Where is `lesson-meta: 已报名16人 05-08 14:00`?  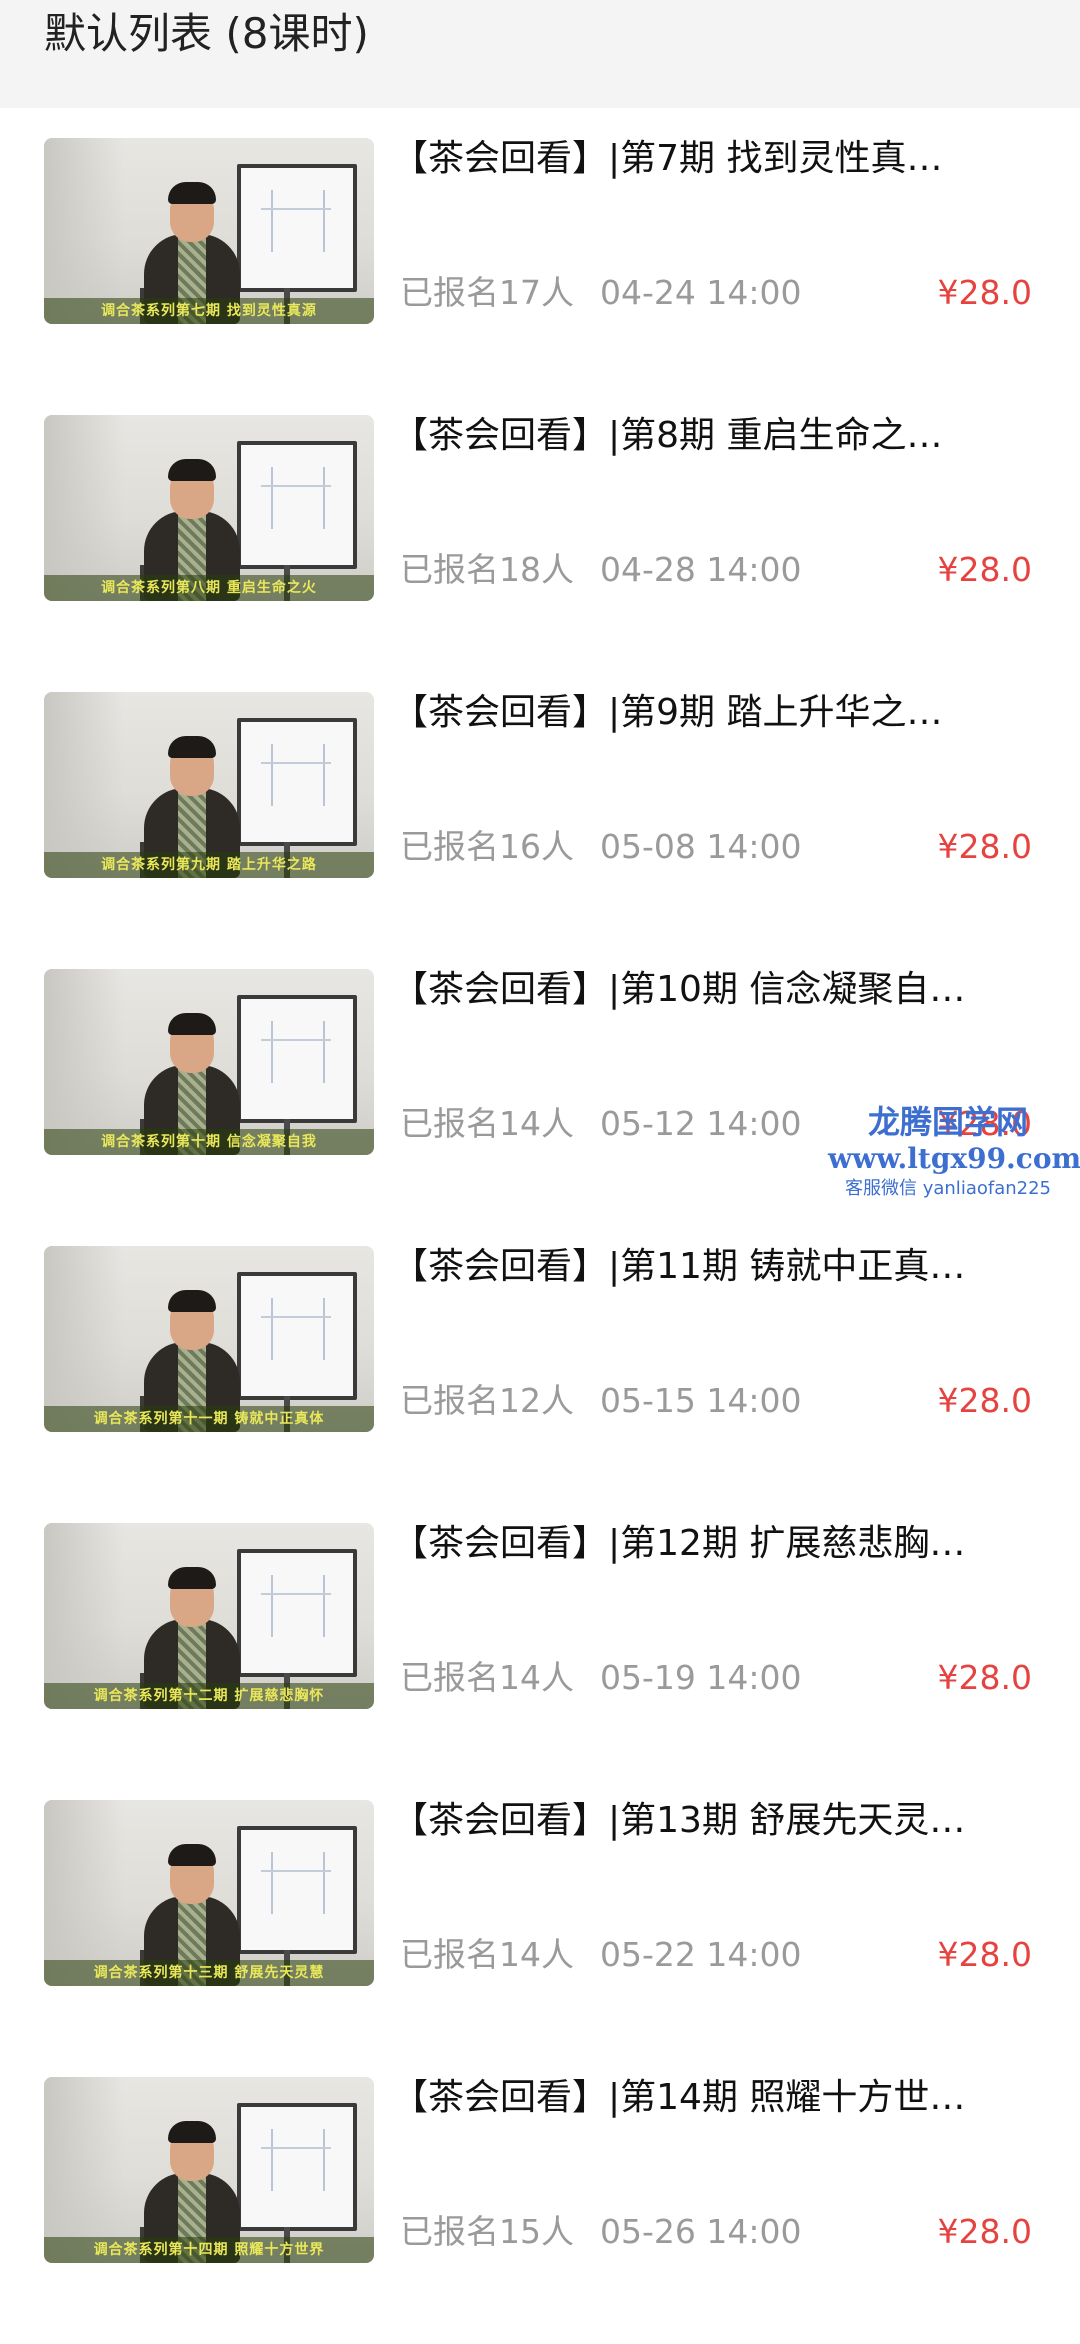
lesson-meta: 已报名16人 05-08 14:00 is located at coordinates (600, 847).